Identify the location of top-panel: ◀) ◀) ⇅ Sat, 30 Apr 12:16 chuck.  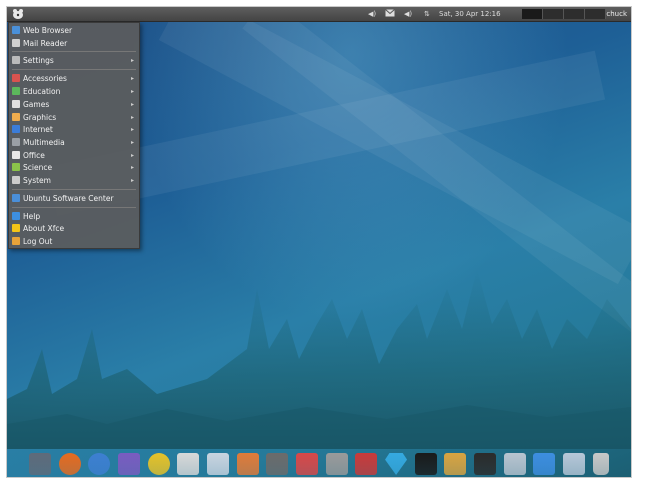
(319, 14).